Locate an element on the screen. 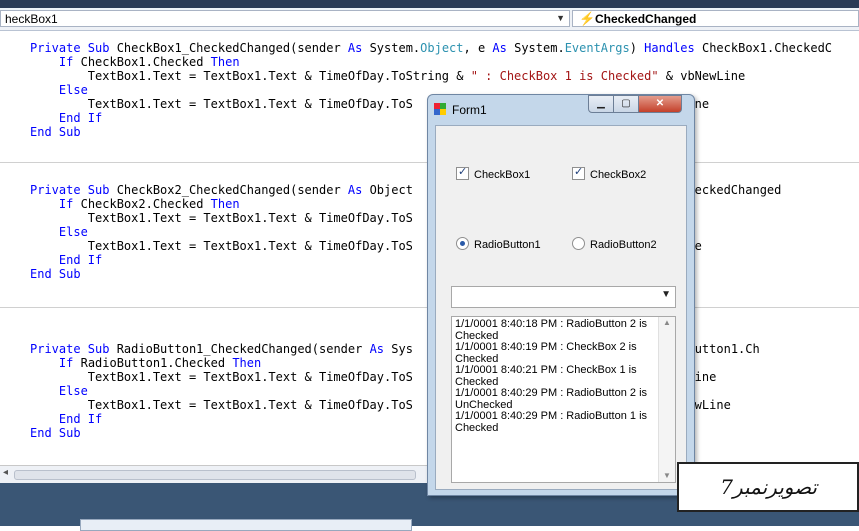 The height and width of the screenshot is (531, 859). code-token: Object is located at coordinates (442, 48).